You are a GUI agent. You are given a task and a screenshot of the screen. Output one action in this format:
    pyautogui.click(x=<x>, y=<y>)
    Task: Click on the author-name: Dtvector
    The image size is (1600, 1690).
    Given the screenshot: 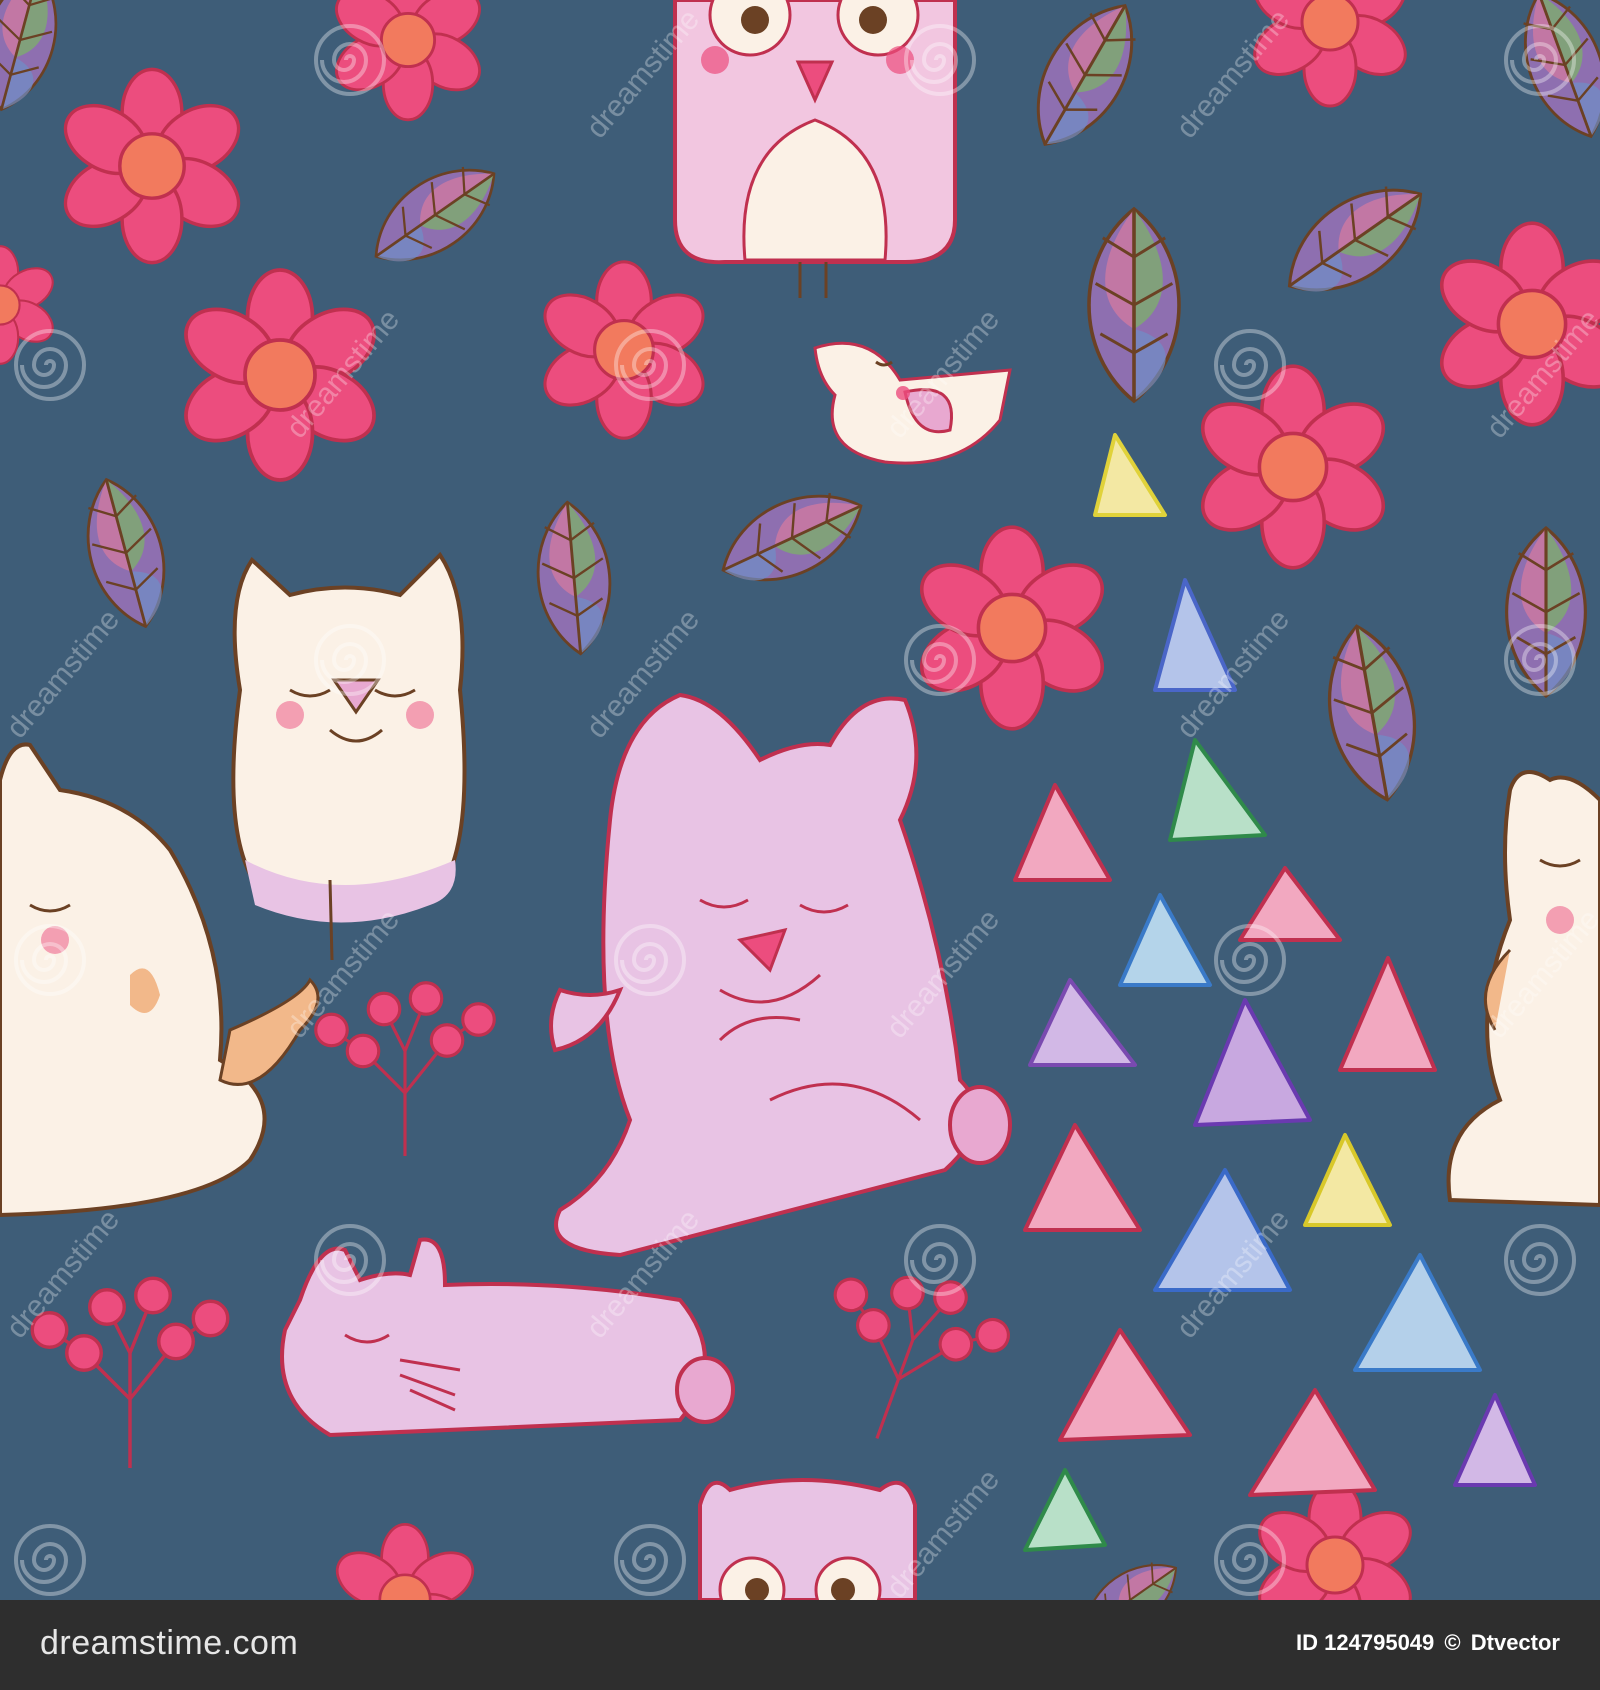 What is the action you would take?
    pyautogui.click(x=1515, y=1642)
    